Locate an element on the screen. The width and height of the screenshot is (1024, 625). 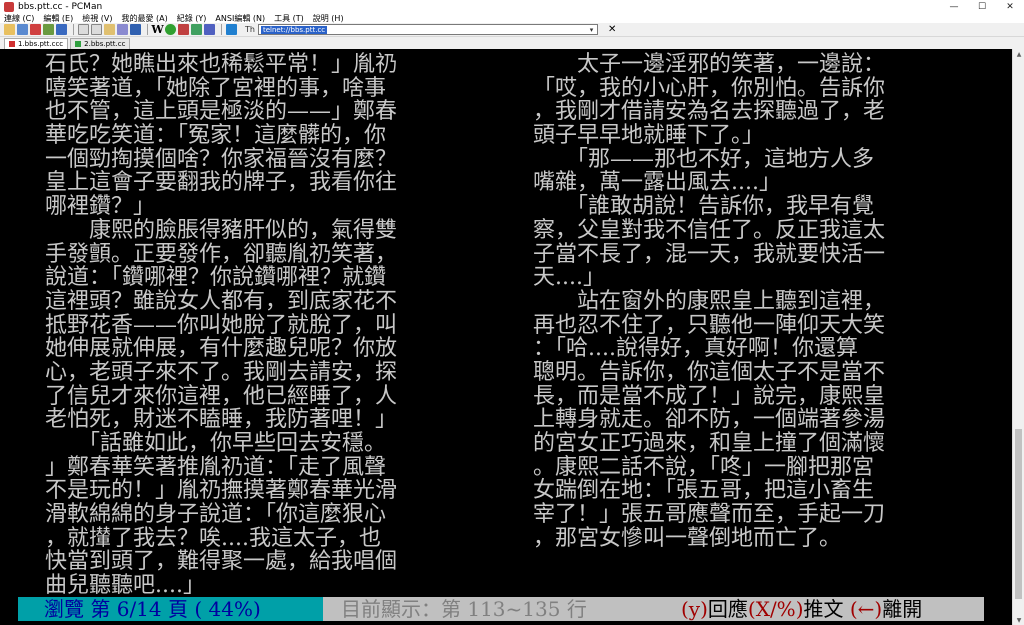
address-input: telnet://bbs.ptt.cc ▾ is located at coordinates (427, 29).